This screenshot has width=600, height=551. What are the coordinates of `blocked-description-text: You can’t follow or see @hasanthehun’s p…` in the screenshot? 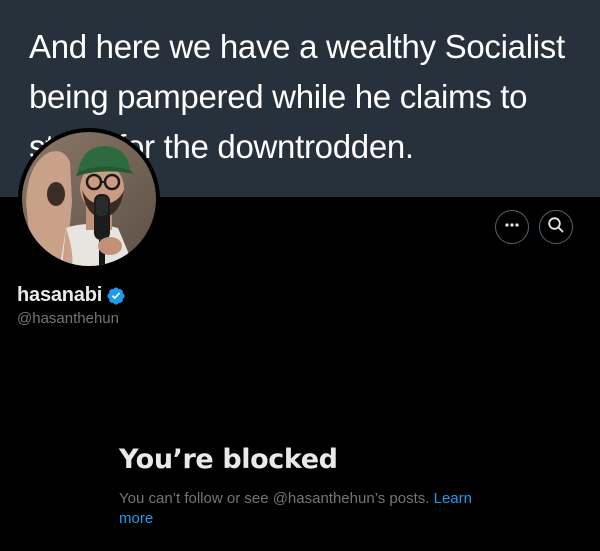 It's located at (274, 498).